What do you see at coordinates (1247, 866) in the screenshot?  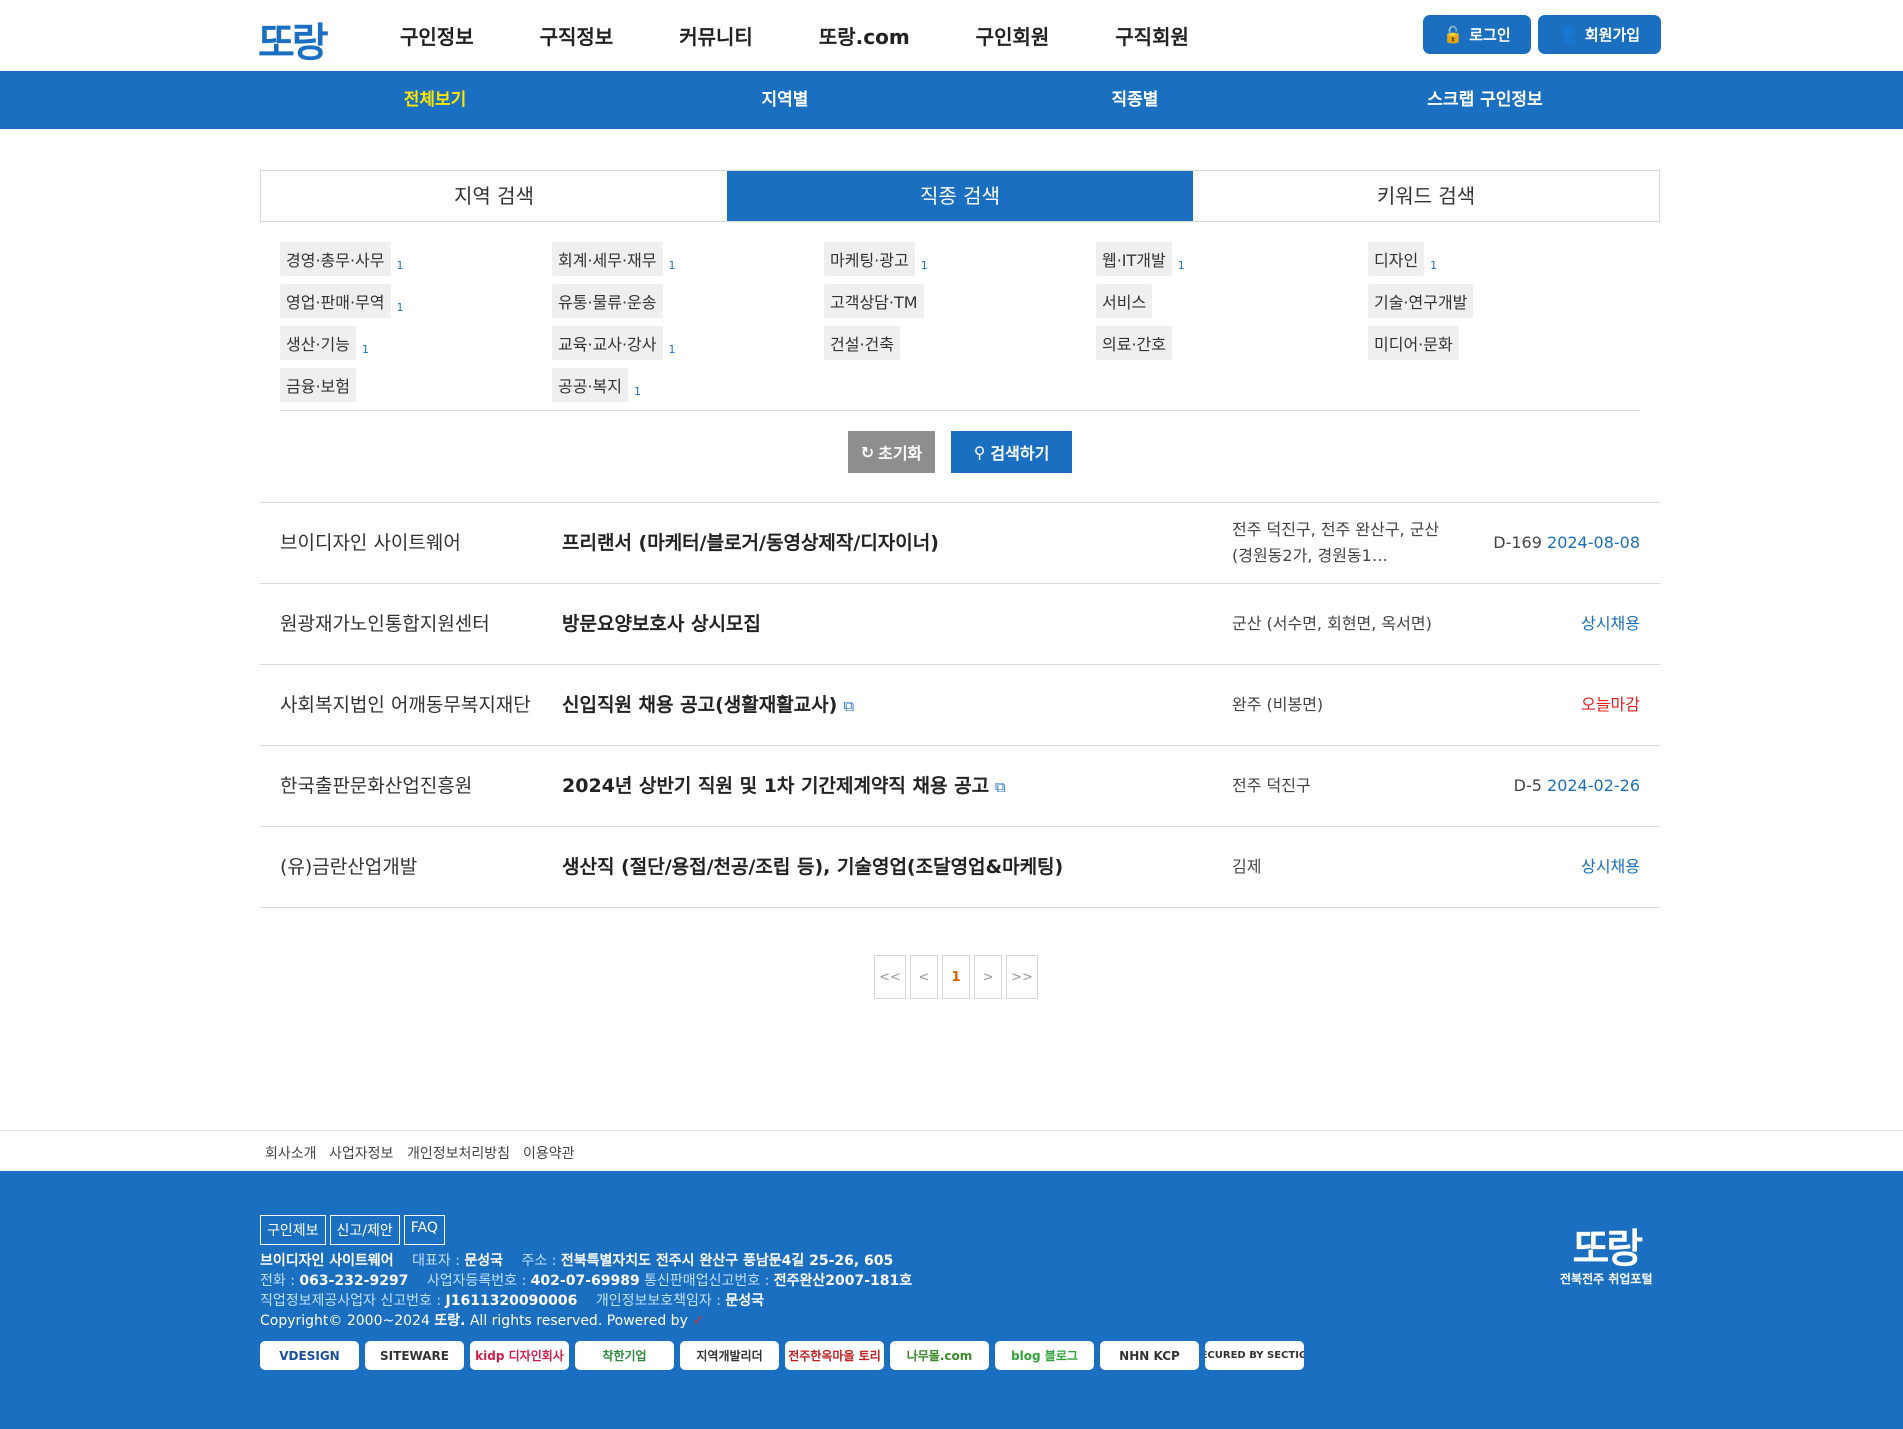 I see `job-location: 김제` at bounding box center [1247, 866].